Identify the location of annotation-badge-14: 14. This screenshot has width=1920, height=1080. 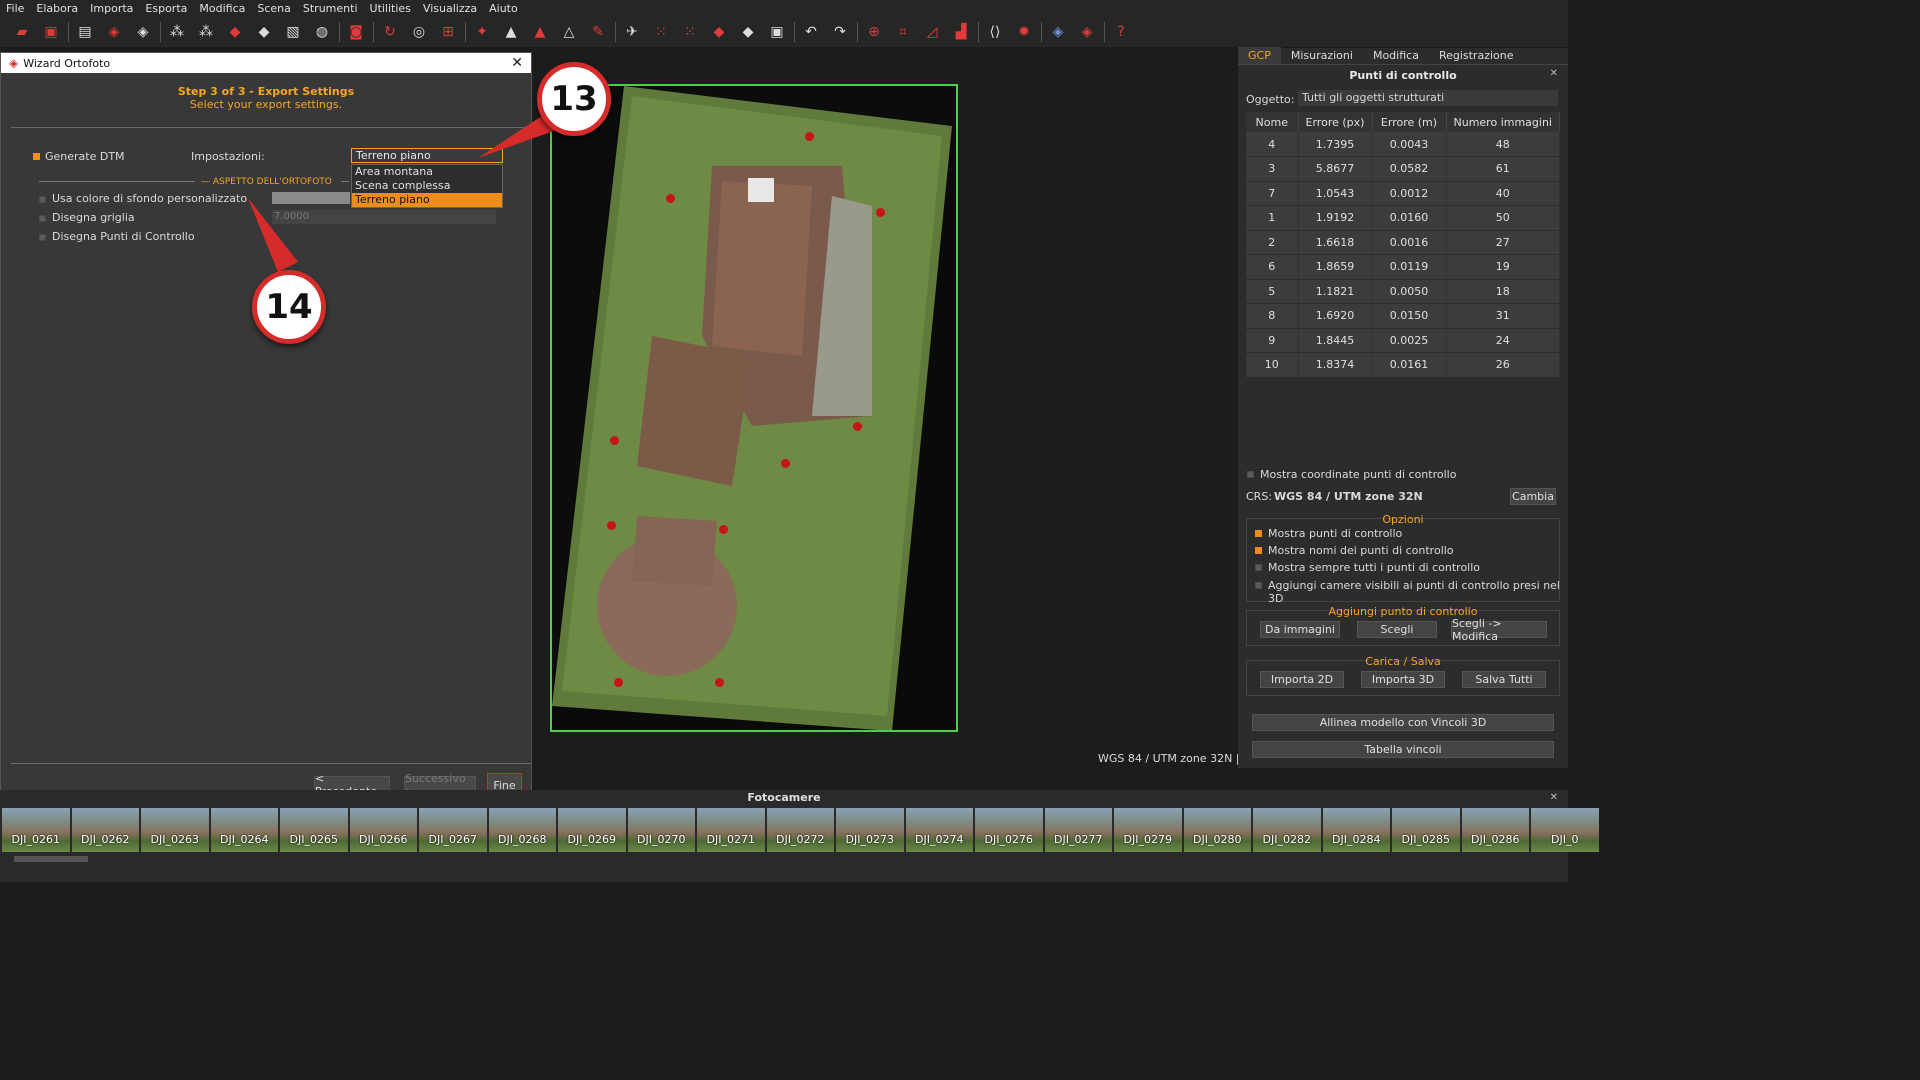
(289, 307).